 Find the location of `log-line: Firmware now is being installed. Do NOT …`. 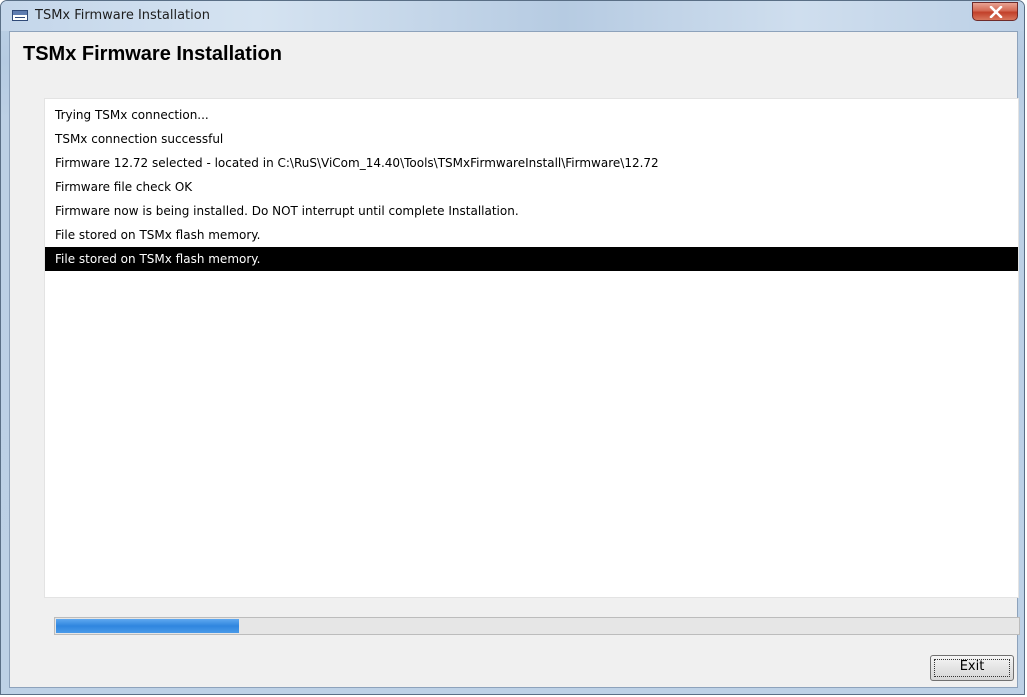

log-line: Firmware now is being installed. Do NOT … is located at coordinates (531, 211).